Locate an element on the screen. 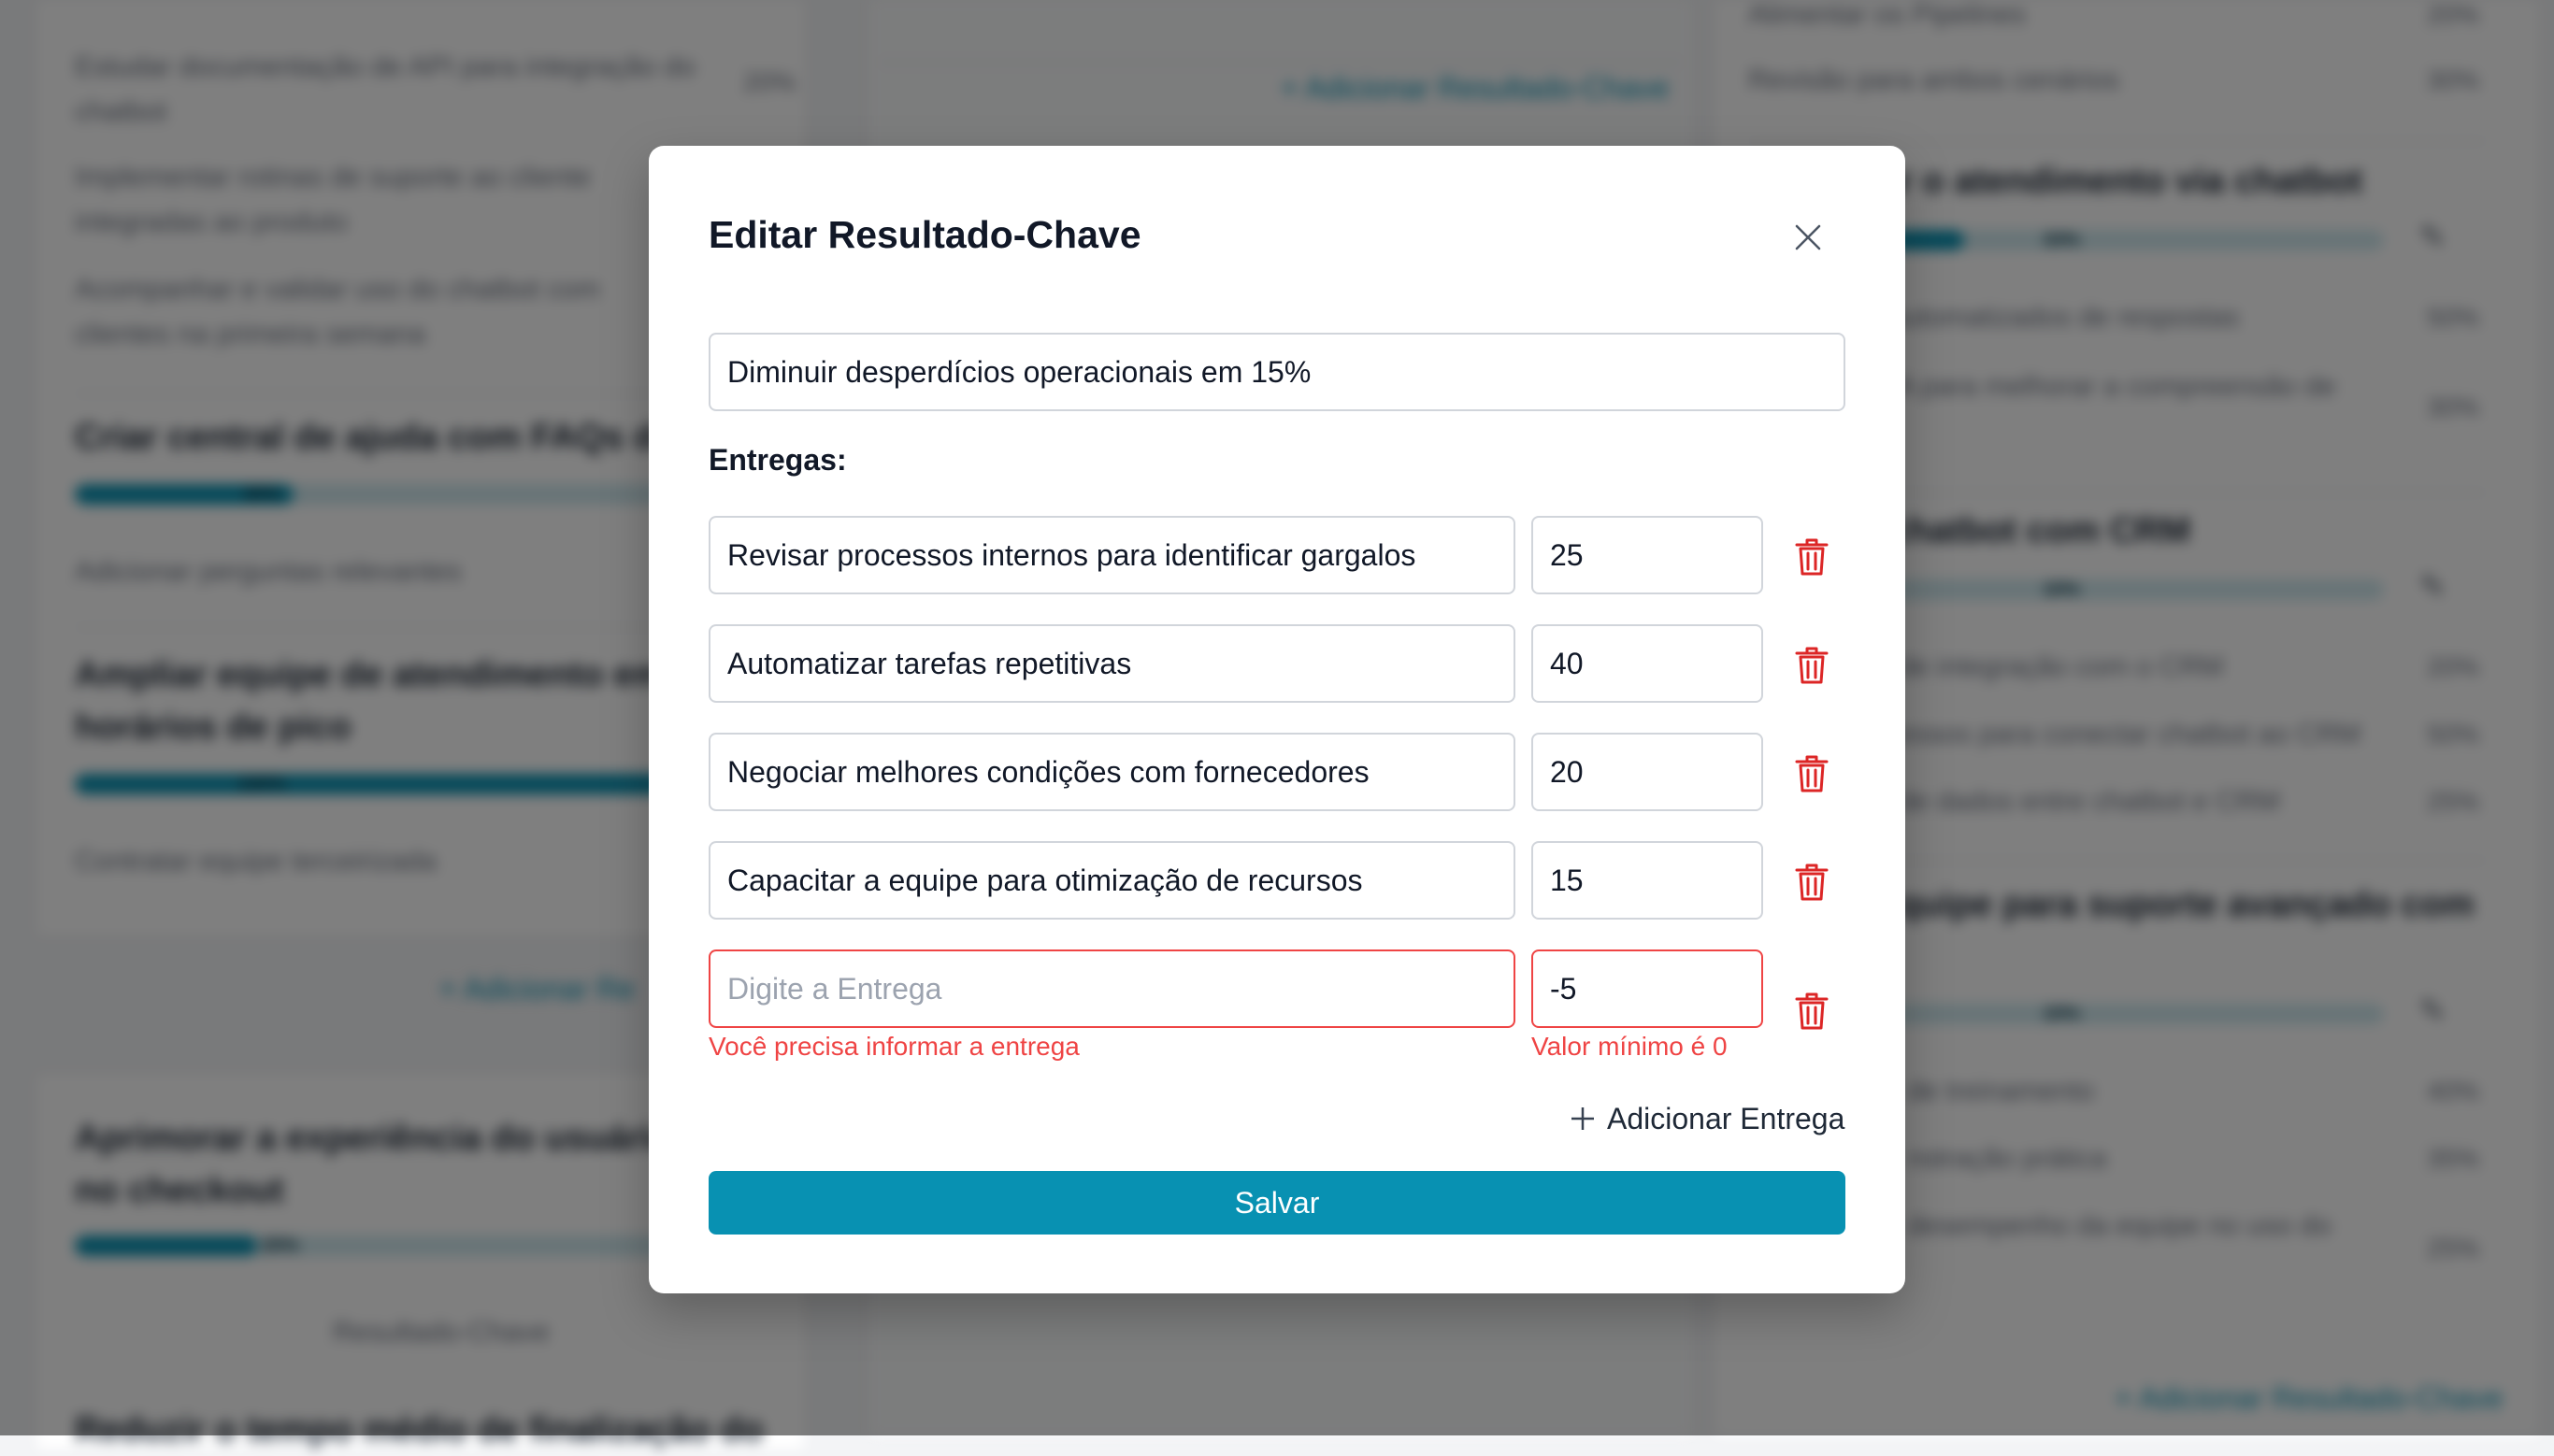 This screenshot has height=1456, width=2554. add-delivery-button: Adicionar Entrega is located at coordinates (1707, 1118).